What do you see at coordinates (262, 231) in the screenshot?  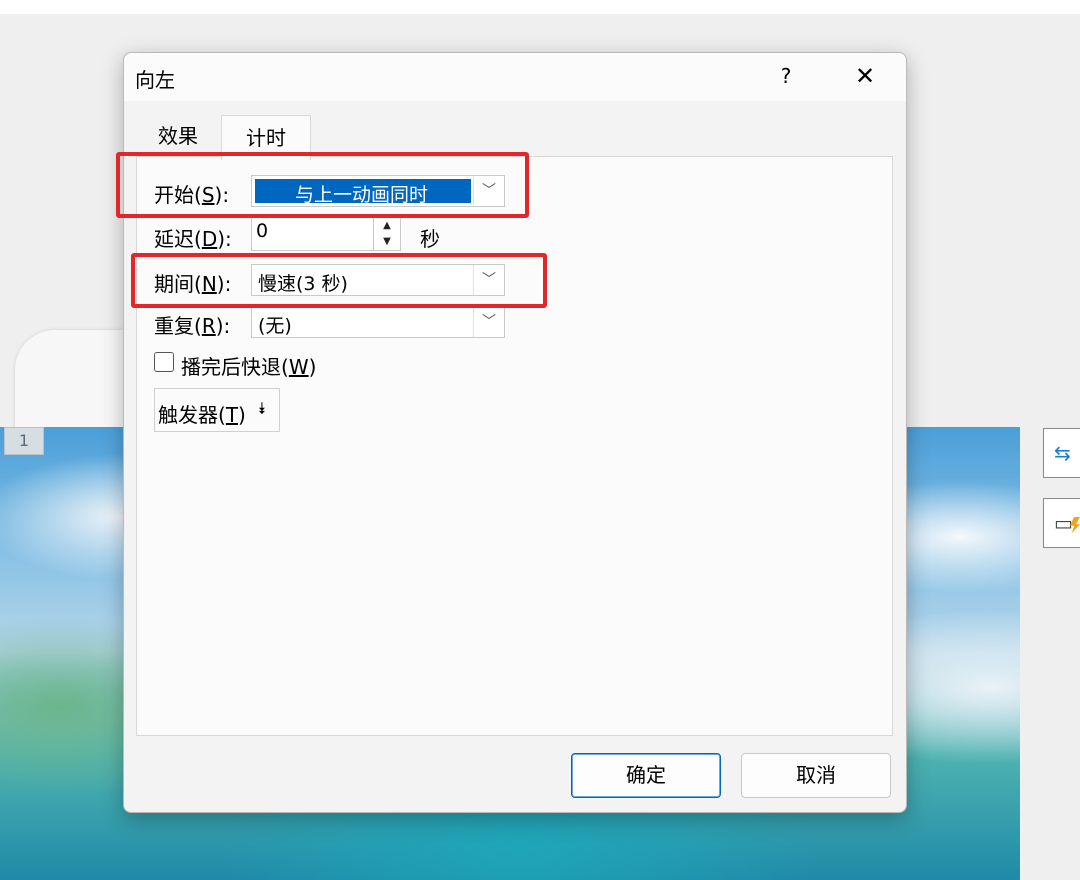 I see `delay-value: 0` at bounding box center [262, 231].